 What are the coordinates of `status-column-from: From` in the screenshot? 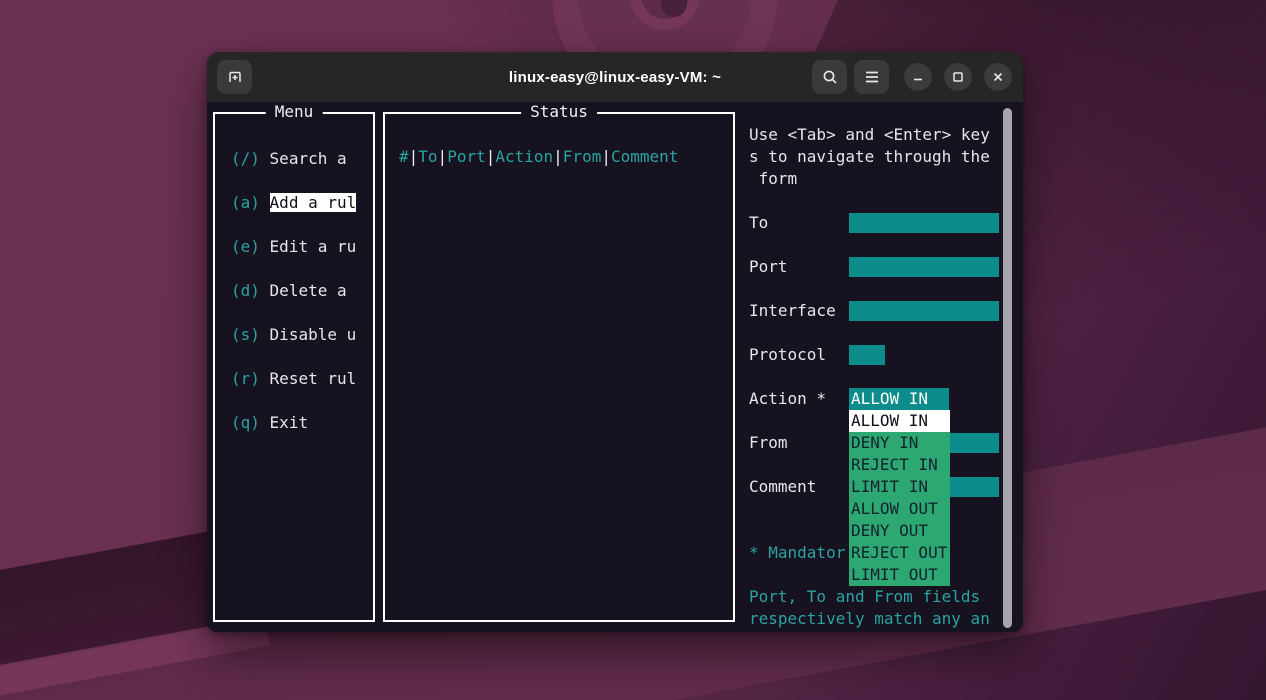 It's located at (582, 156).